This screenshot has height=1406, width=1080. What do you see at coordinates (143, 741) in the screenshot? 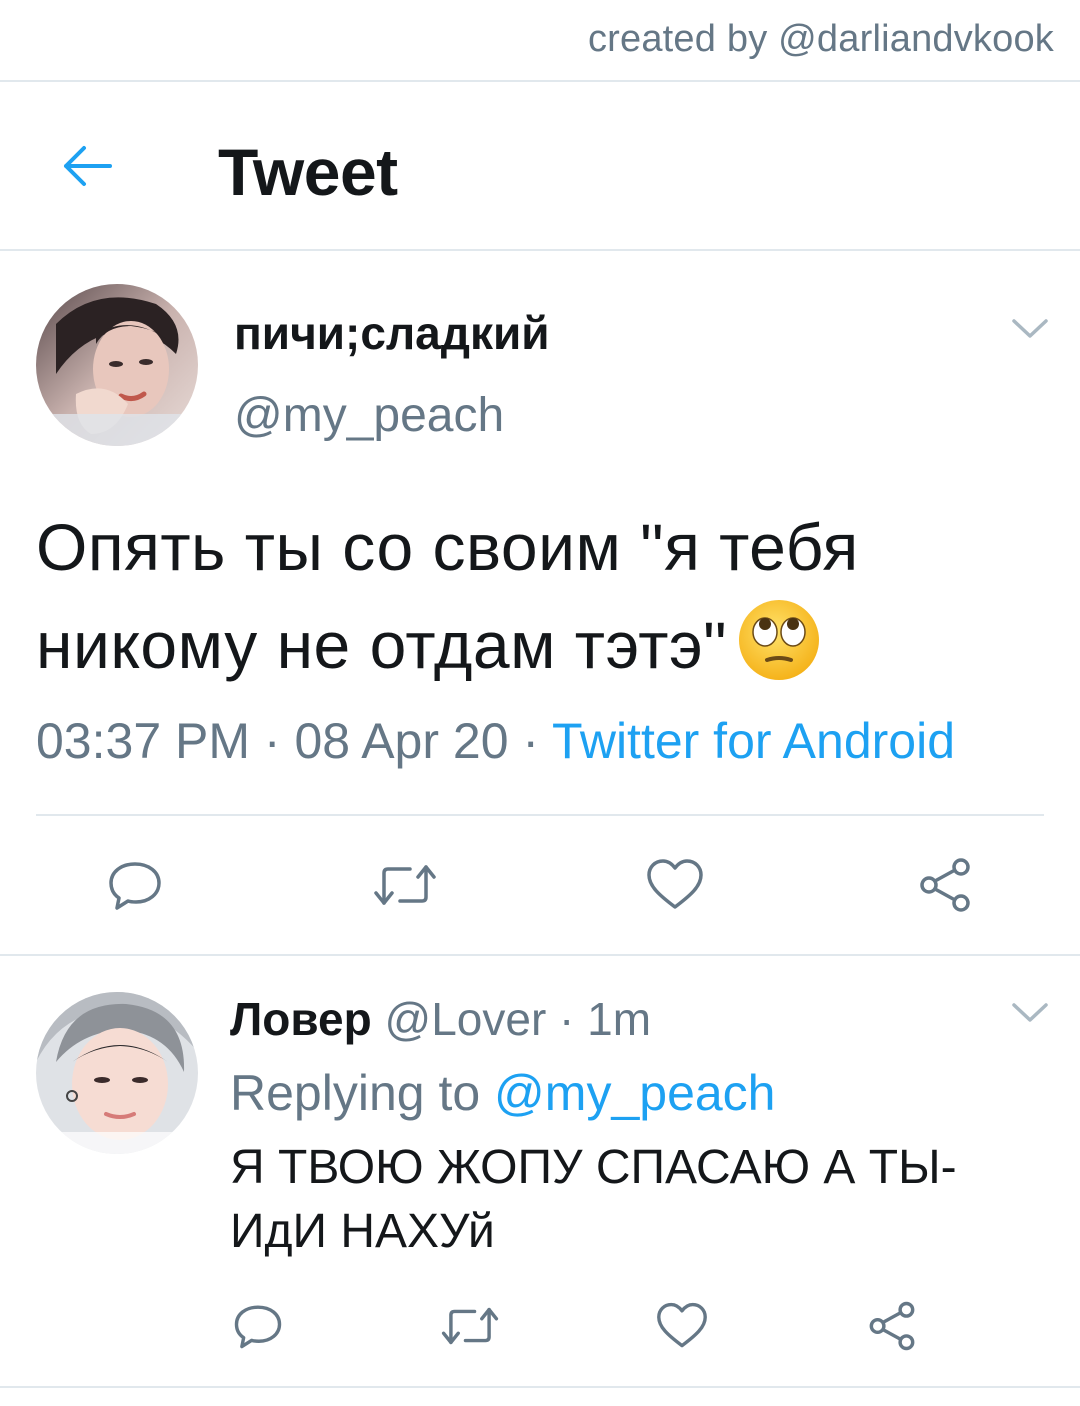
I see `tweet-time: 03:37 PM` at bounding box center [143, 741].